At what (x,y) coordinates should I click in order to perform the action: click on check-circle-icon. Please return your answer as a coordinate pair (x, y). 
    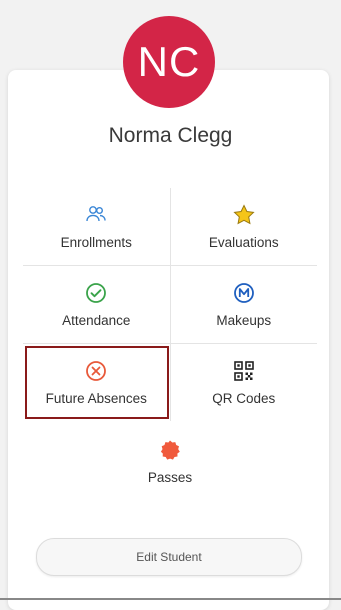
    Looking at the image, I should click on (96, 293).